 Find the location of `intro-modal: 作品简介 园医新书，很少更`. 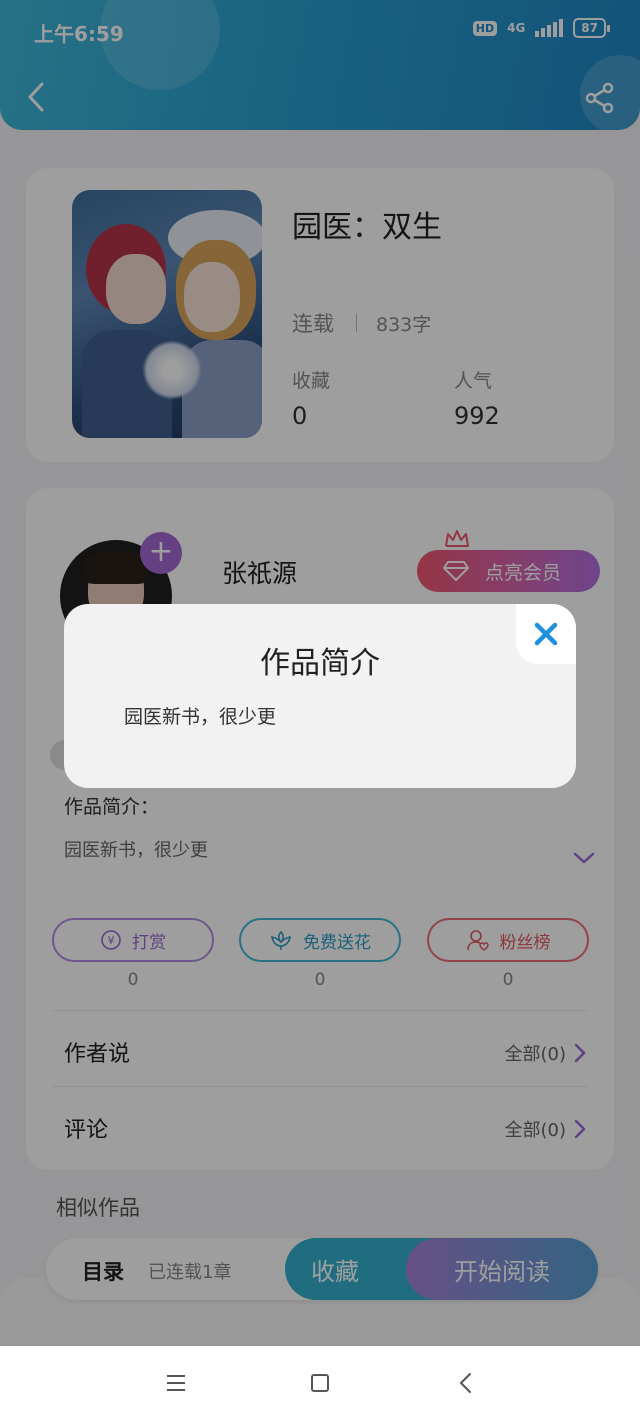

intro-modal: 作品简介 园医新书，很少更 is located at coordinates (320, 696).